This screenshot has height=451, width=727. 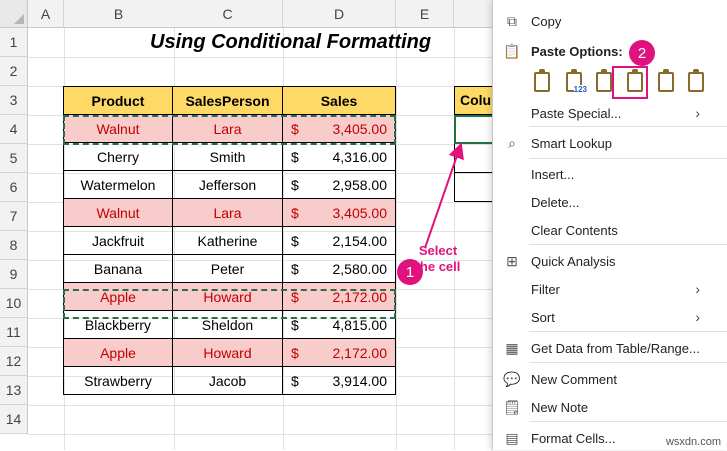 What do you see at coordinates (227, 268) in the screenshot?
I see `salesperson-cell: Peter` at bounding box center [227, 268].